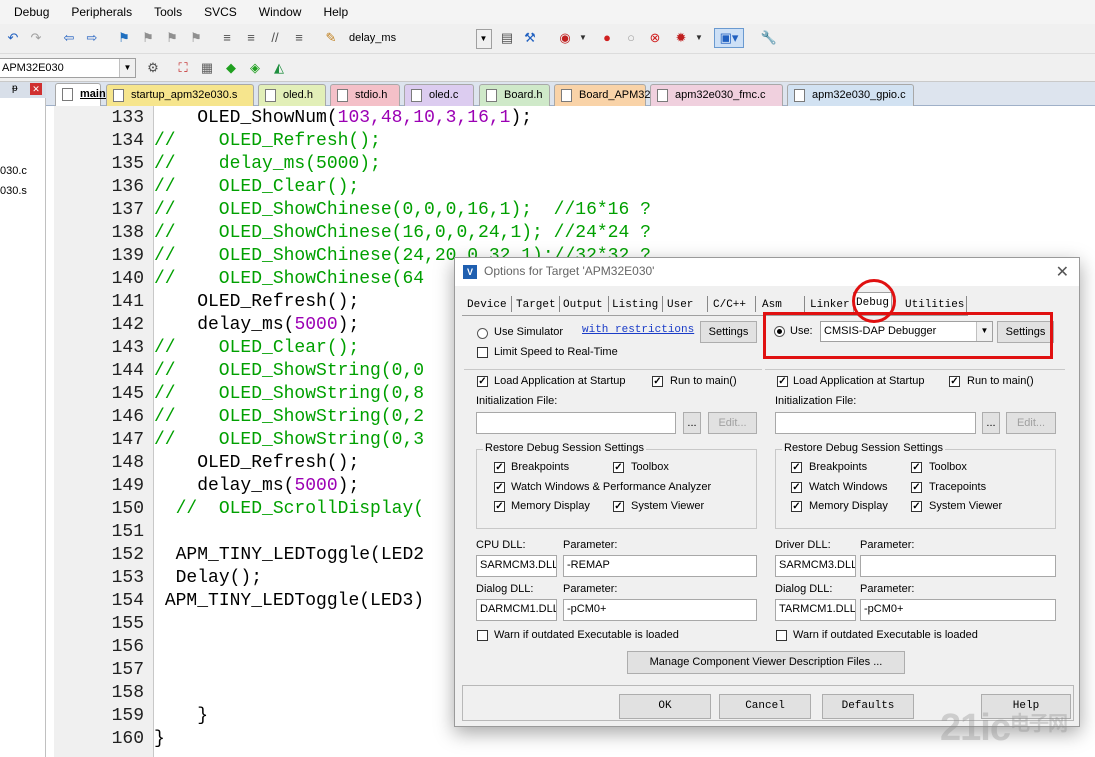 Image resolution: width=1095 pixels, height=757 pixels. Describe the element at coordinates (815, 610) in the screenshot. I see `dialog-dll-field: TARMCM1.DLL` at that location.